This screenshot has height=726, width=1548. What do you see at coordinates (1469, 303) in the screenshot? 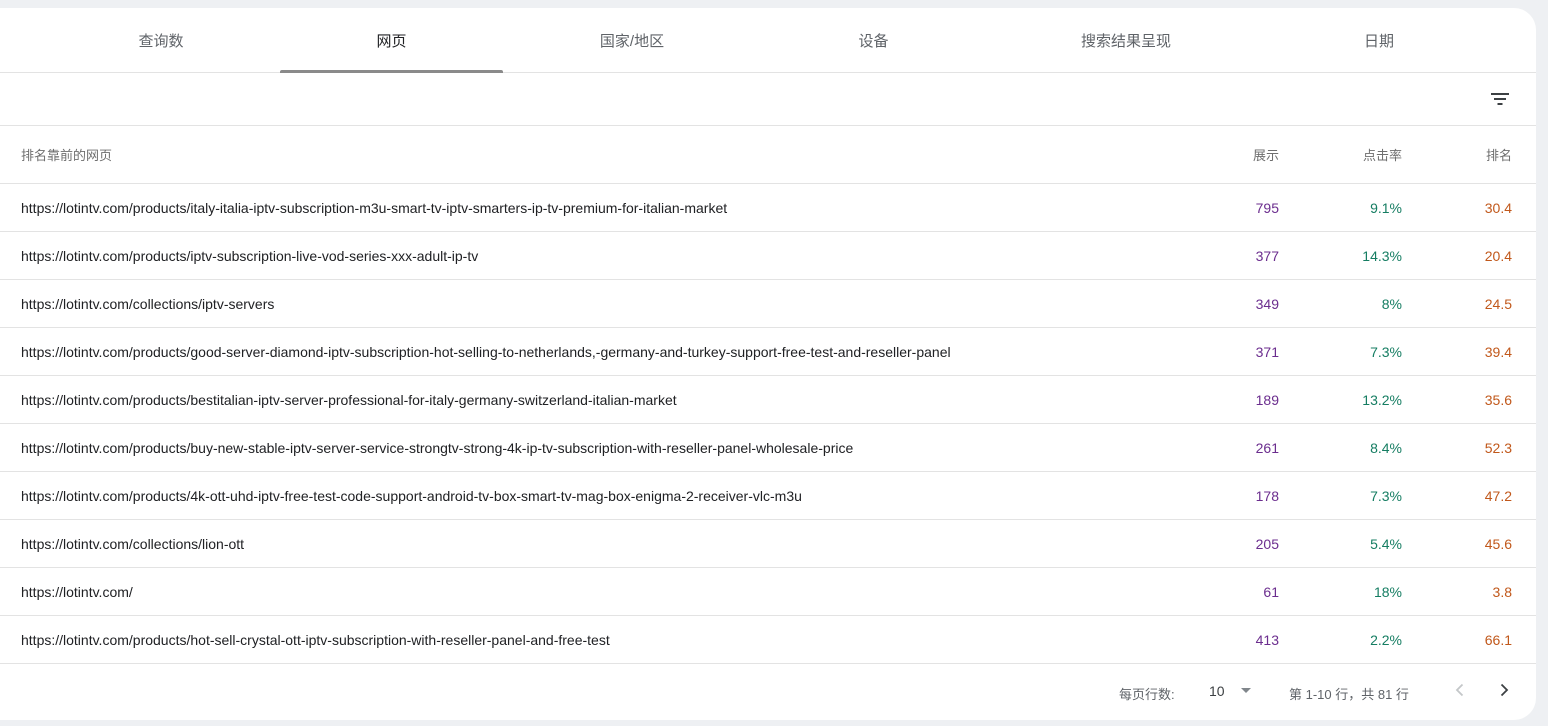
I see `position-cell: 24.5` at bounding box center [1469, 303].